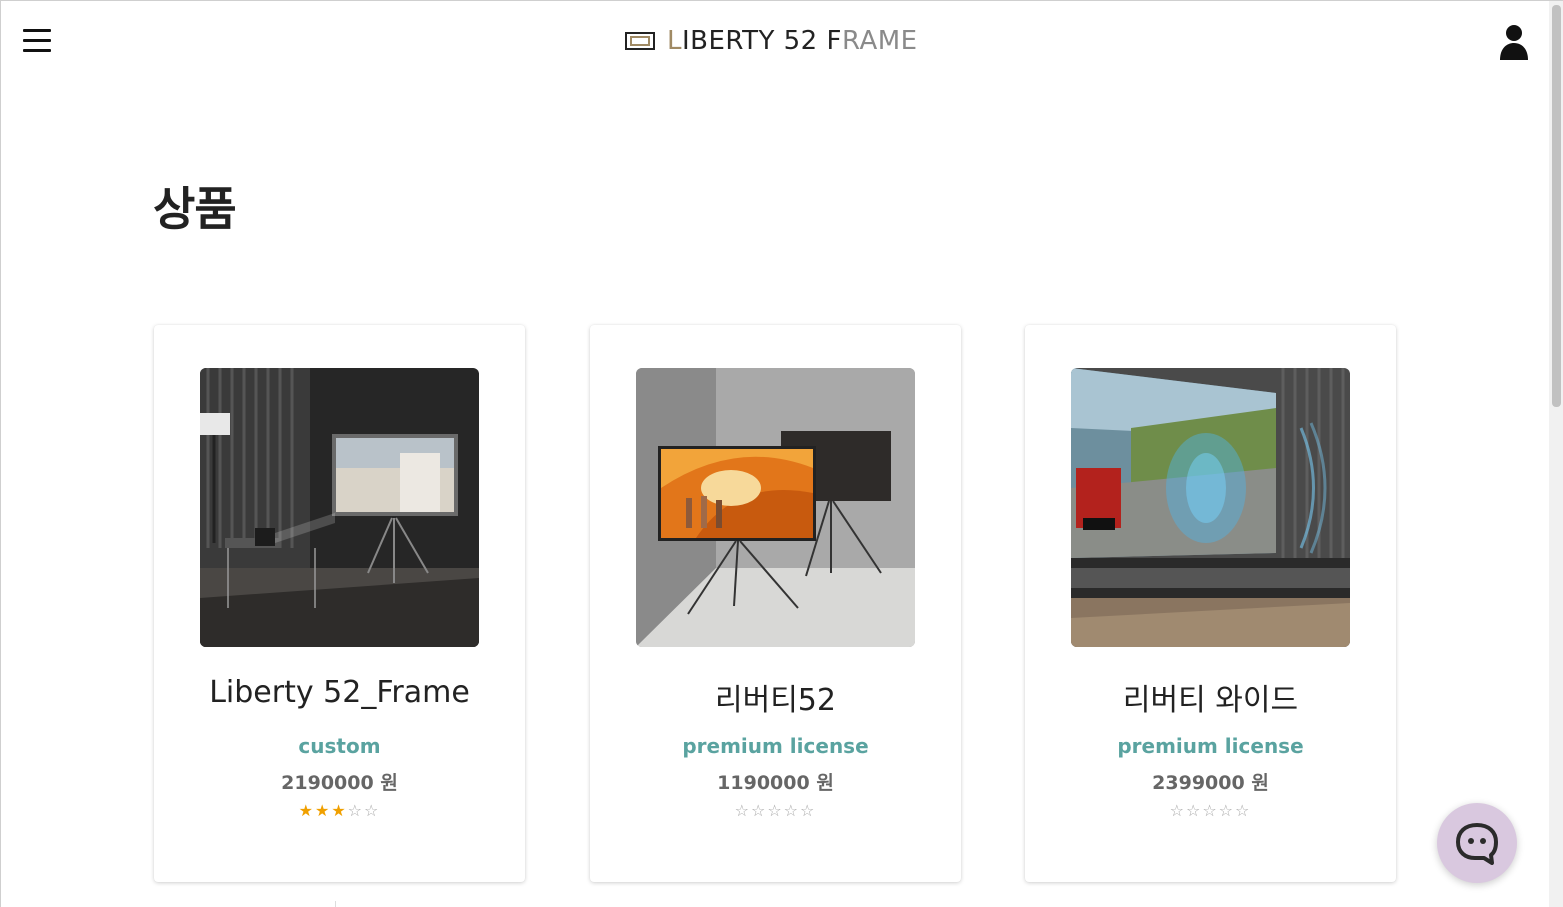 Image resolution: width=1563 pixels, height=907 pixels. I want to click on page-title: 상품, so click(195, 209).